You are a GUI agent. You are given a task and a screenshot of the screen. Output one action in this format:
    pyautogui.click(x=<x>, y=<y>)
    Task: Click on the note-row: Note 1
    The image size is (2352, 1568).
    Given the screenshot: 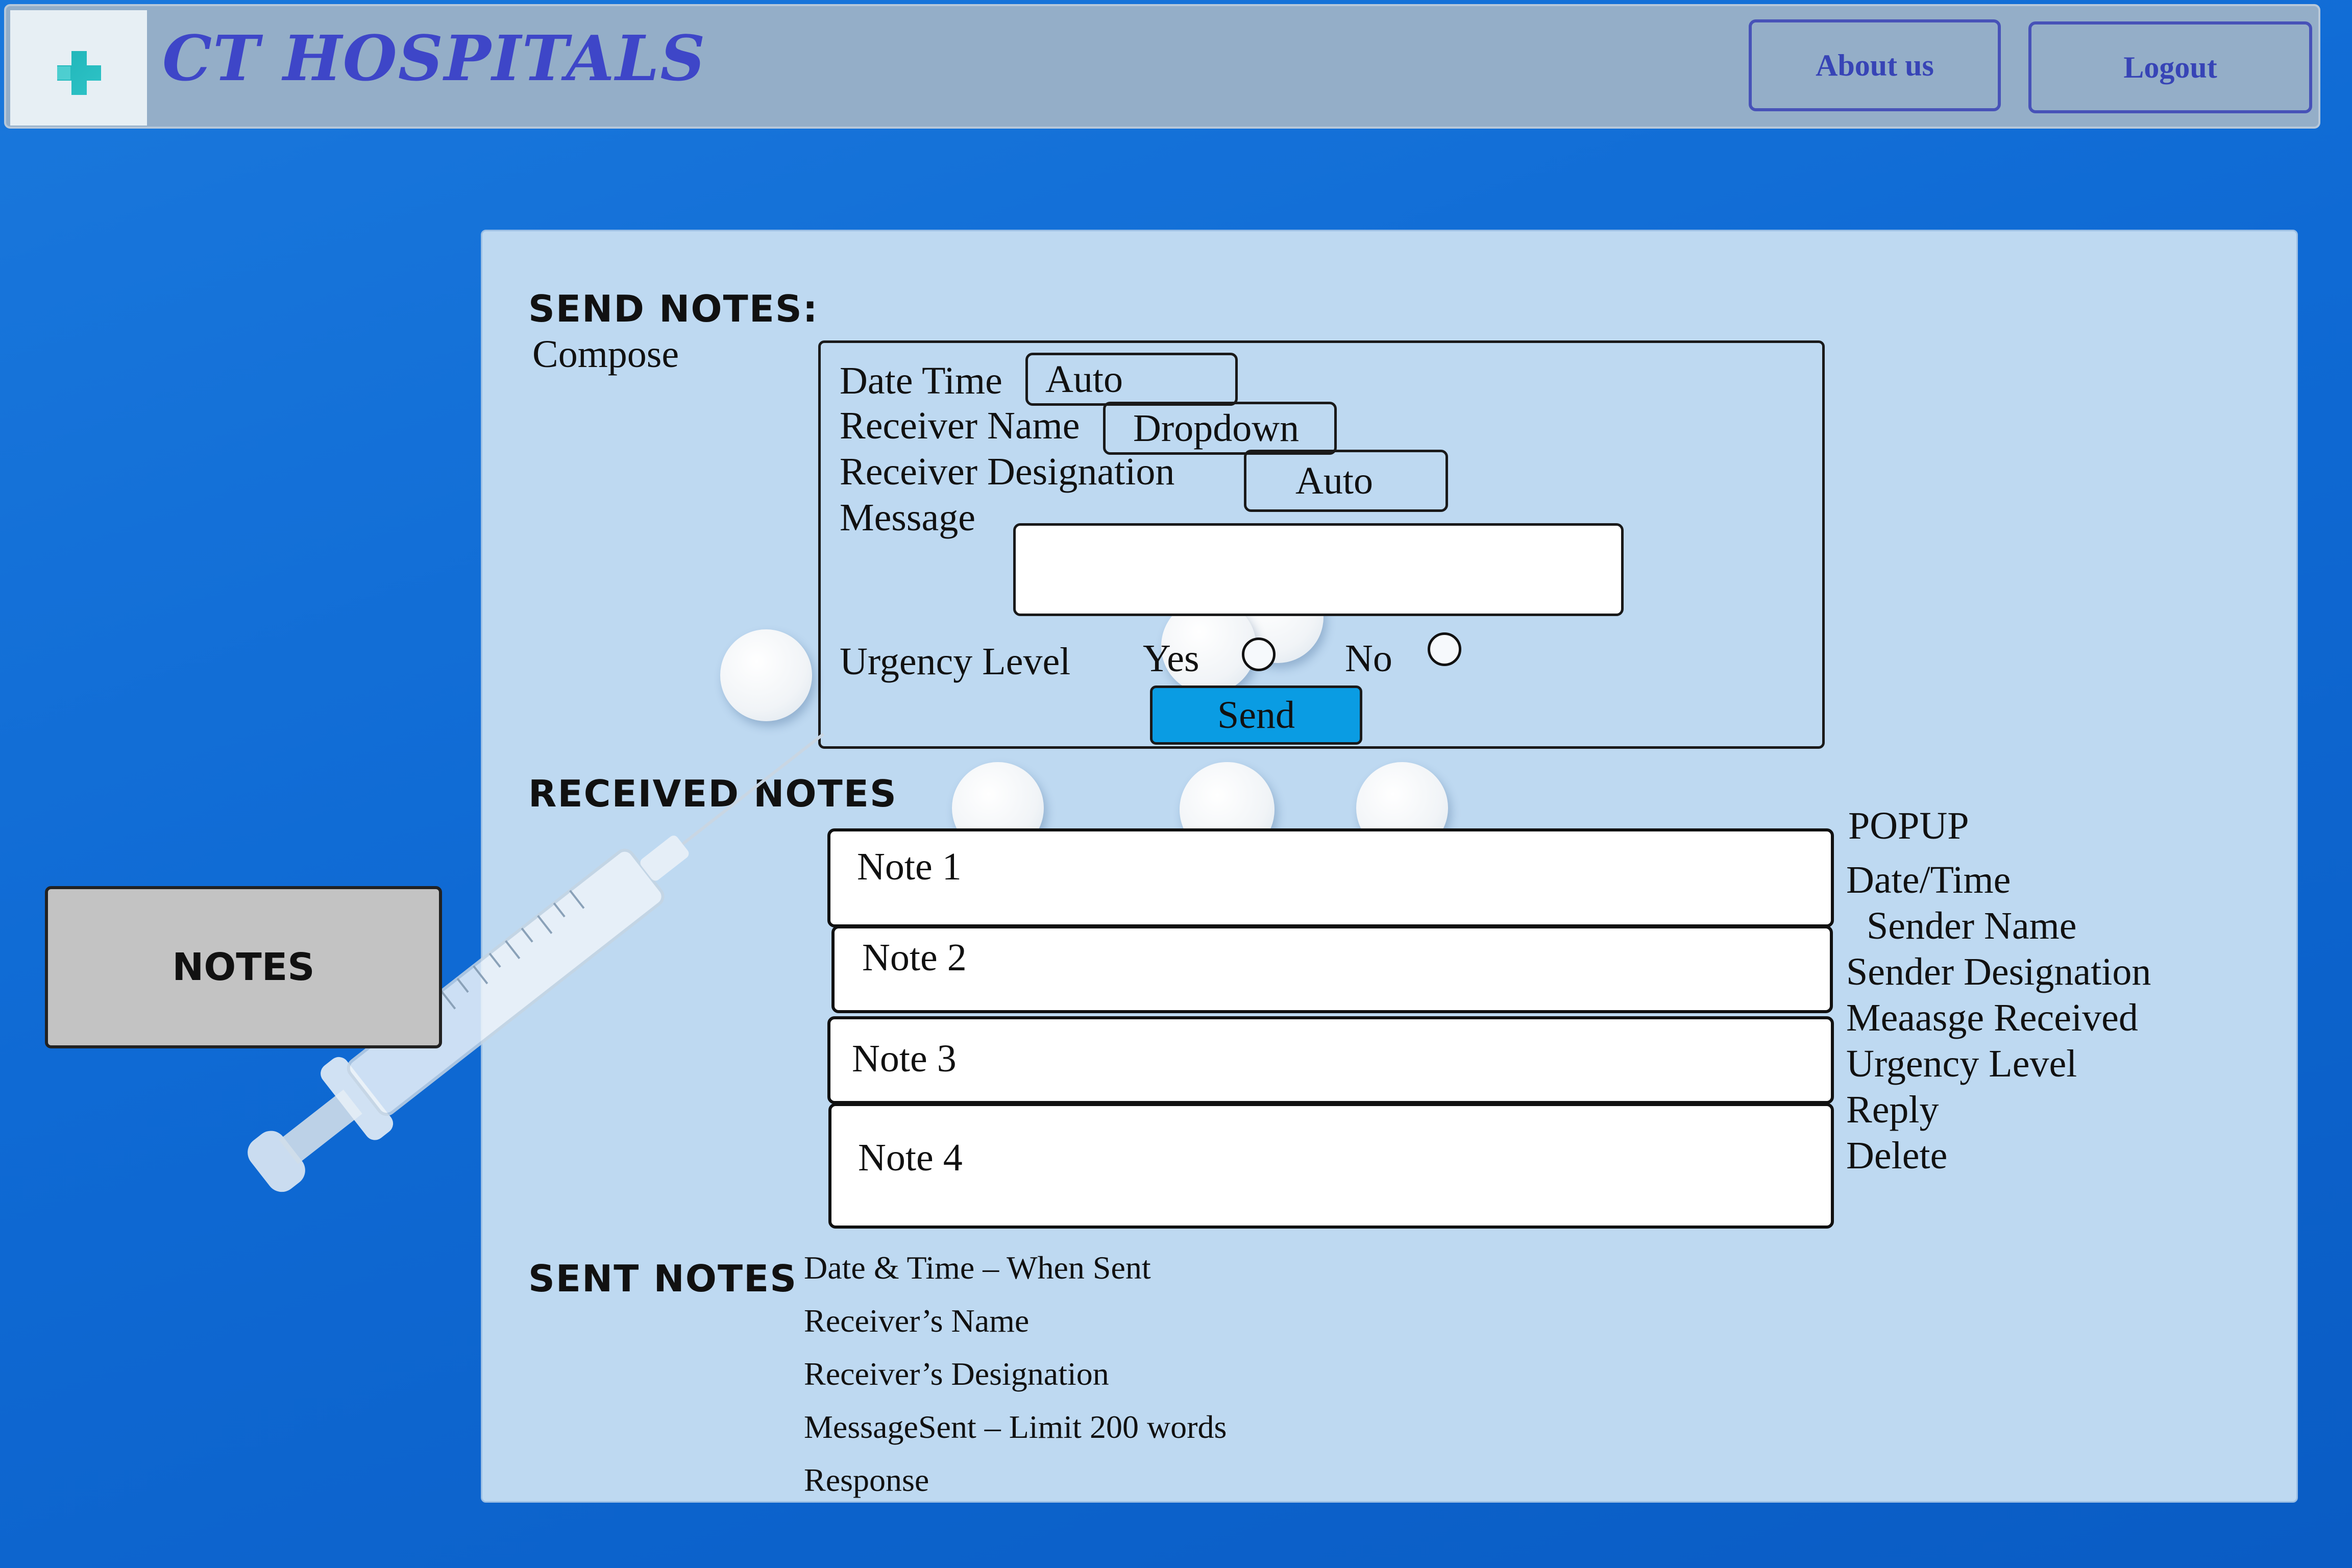 What is the action you would take?
    pyautogui.click(x=1330, y=877)
    